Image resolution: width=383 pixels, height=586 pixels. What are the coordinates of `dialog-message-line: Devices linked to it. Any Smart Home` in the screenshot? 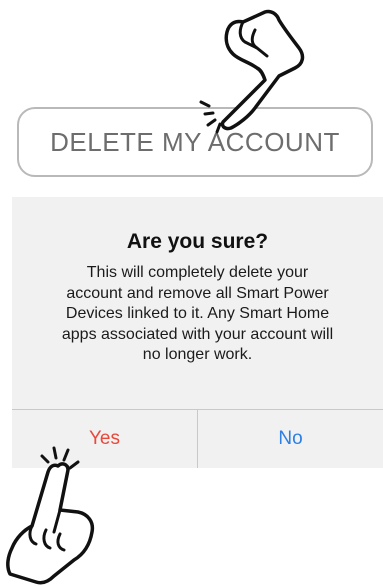 It's located at (197, 313).